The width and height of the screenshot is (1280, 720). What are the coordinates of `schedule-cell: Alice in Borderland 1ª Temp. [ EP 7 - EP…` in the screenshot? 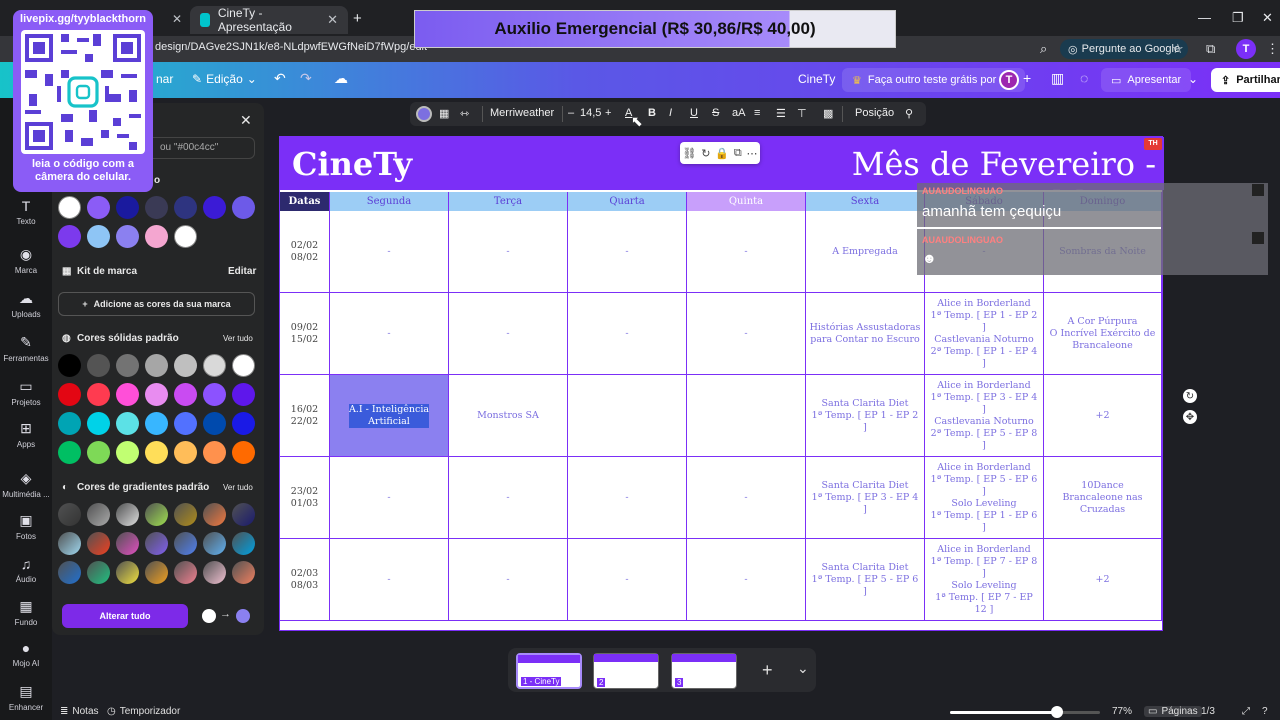 It's located at (984, 580).